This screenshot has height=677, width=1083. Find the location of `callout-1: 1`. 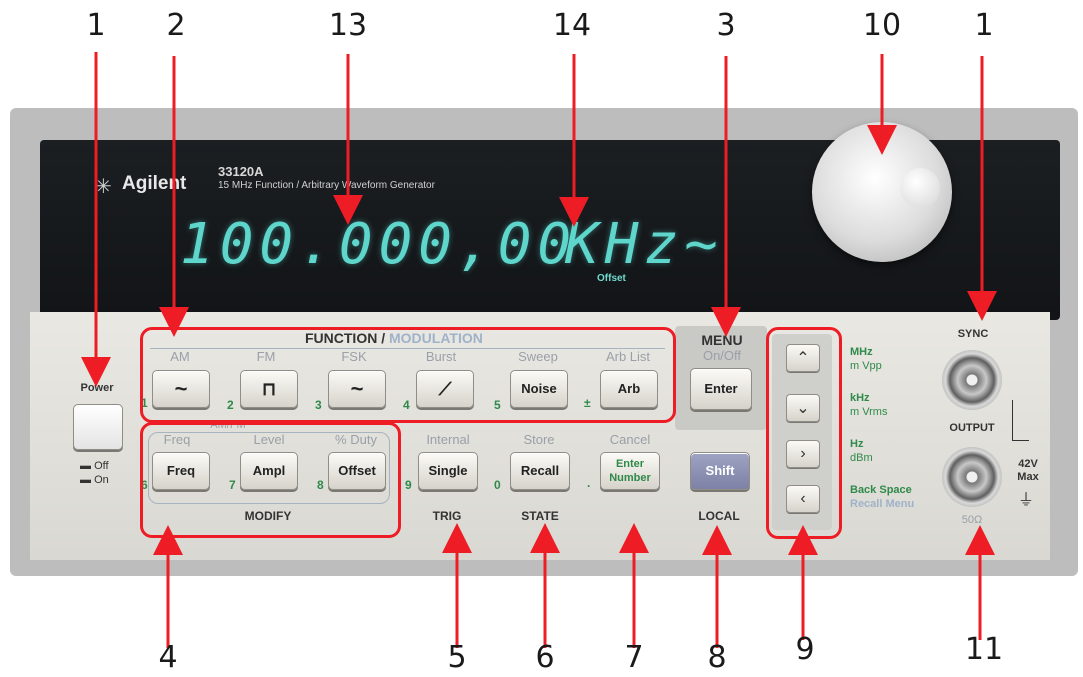

callout-1: 1 is located at coordinates (96, 25).